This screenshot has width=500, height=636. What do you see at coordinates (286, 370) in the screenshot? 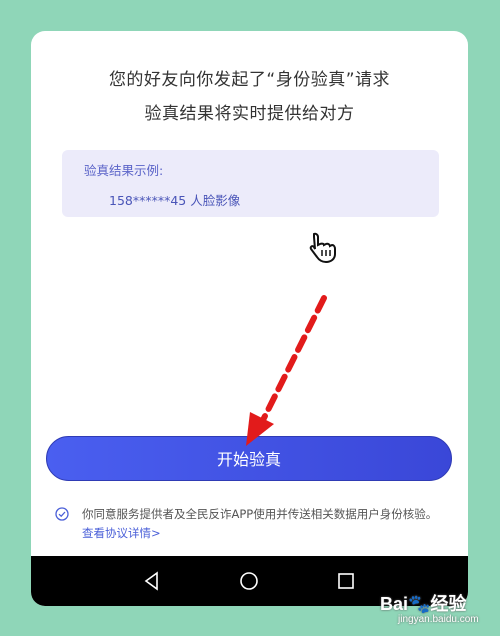
I see `red-arrow-icon` at bounding box center [286, 370].